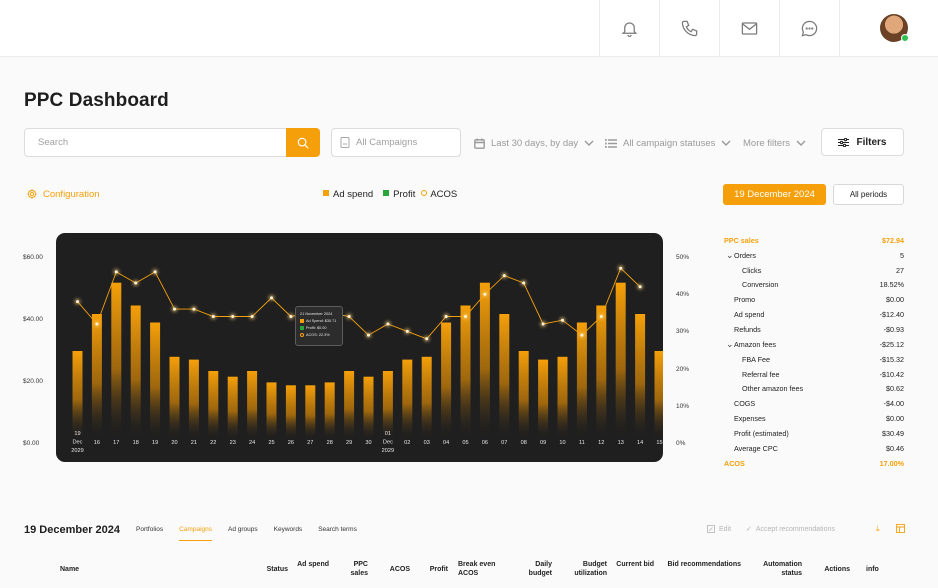  Describe the element at coordinates (337, 533) in the screenshot. I see `tab-search-terms: Search terms` at that location.